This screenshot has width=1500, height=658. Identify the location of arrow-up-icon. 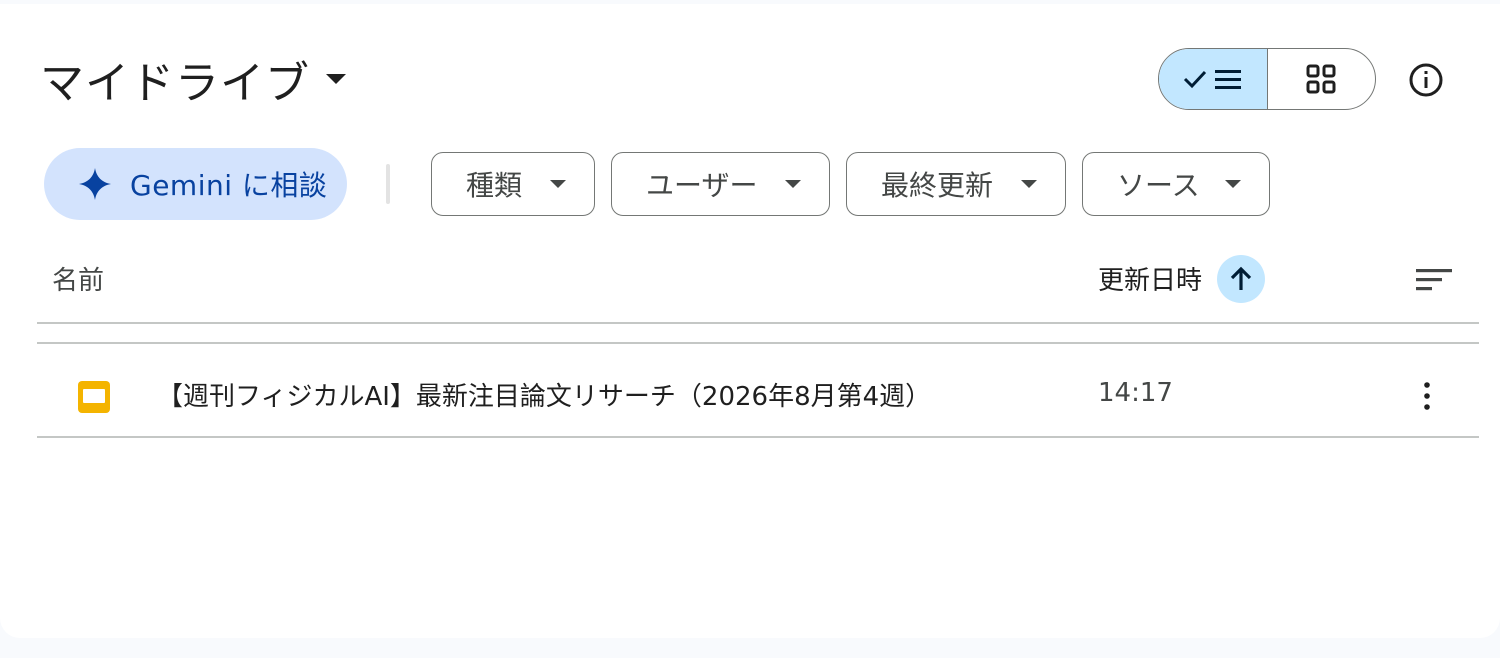
(1241, 278).